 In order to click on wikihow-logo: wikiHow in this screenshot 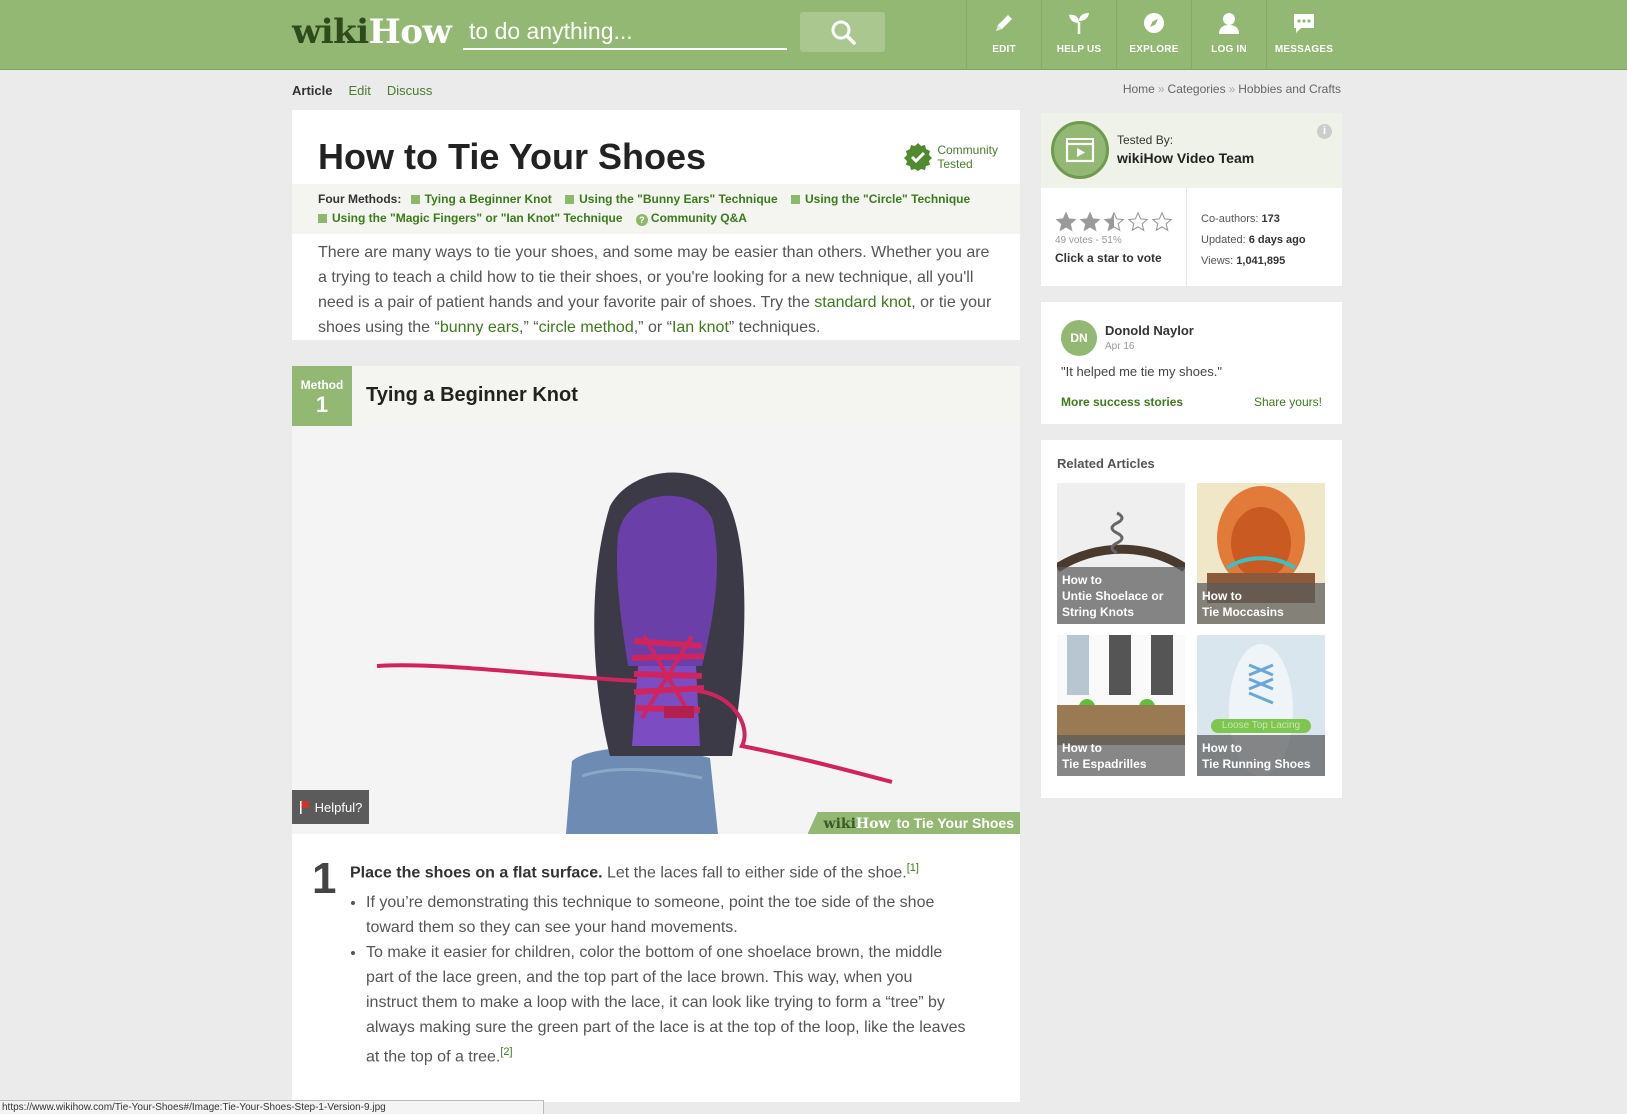, I will do `click(372, 32)`.